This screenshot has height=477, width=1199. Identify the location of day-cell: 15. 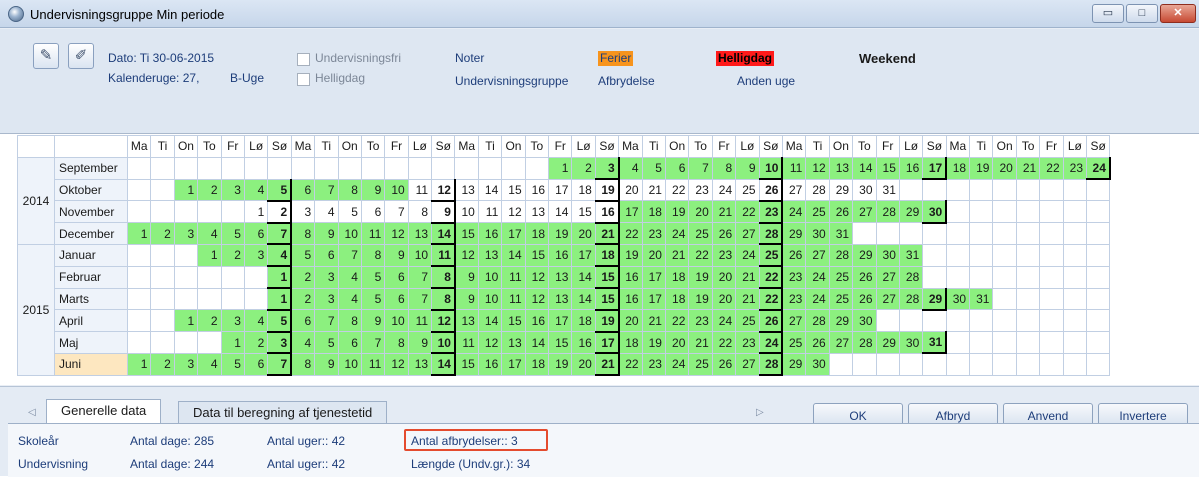
(513, 321).